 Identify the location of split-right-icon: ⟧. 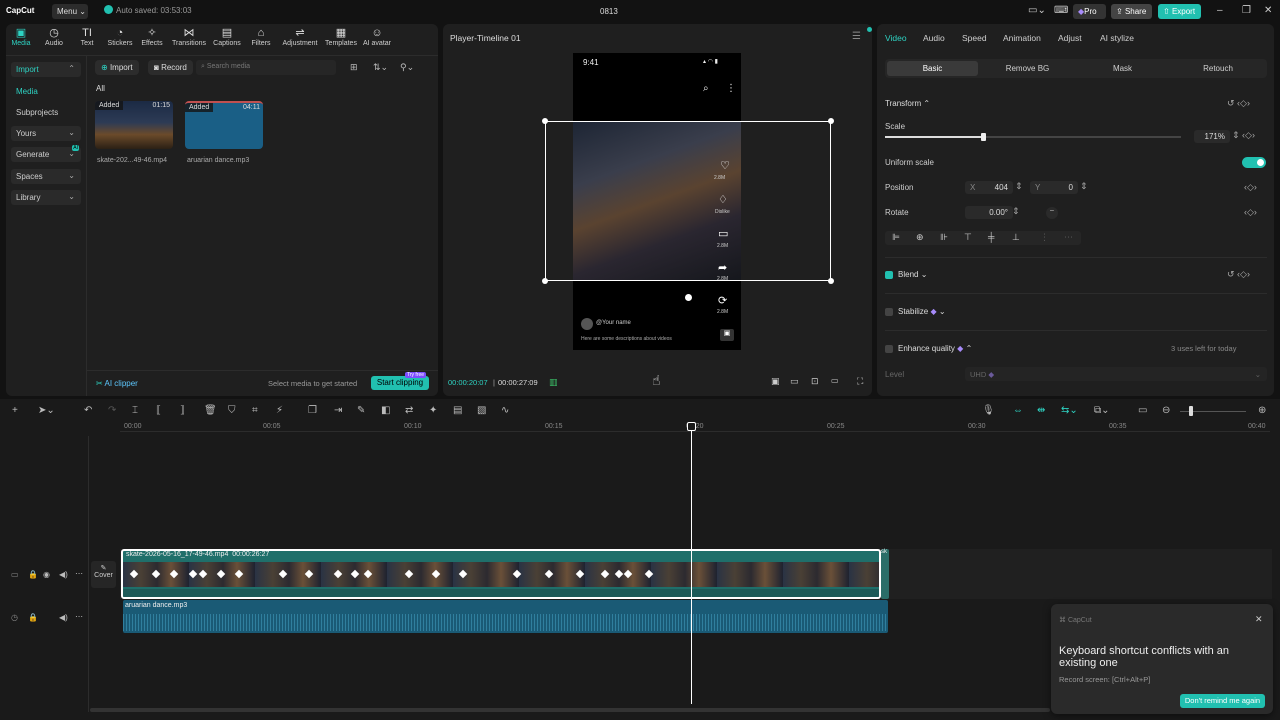
(182, 410).